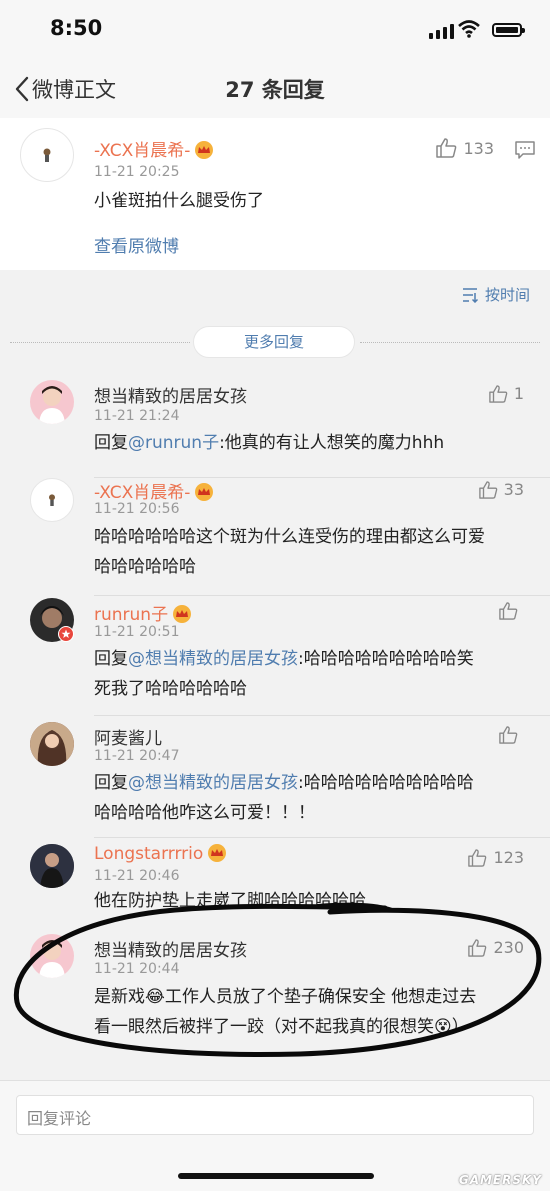 The image size is (550, 1191). I want to click on home-indicator, so click(276, 1176).